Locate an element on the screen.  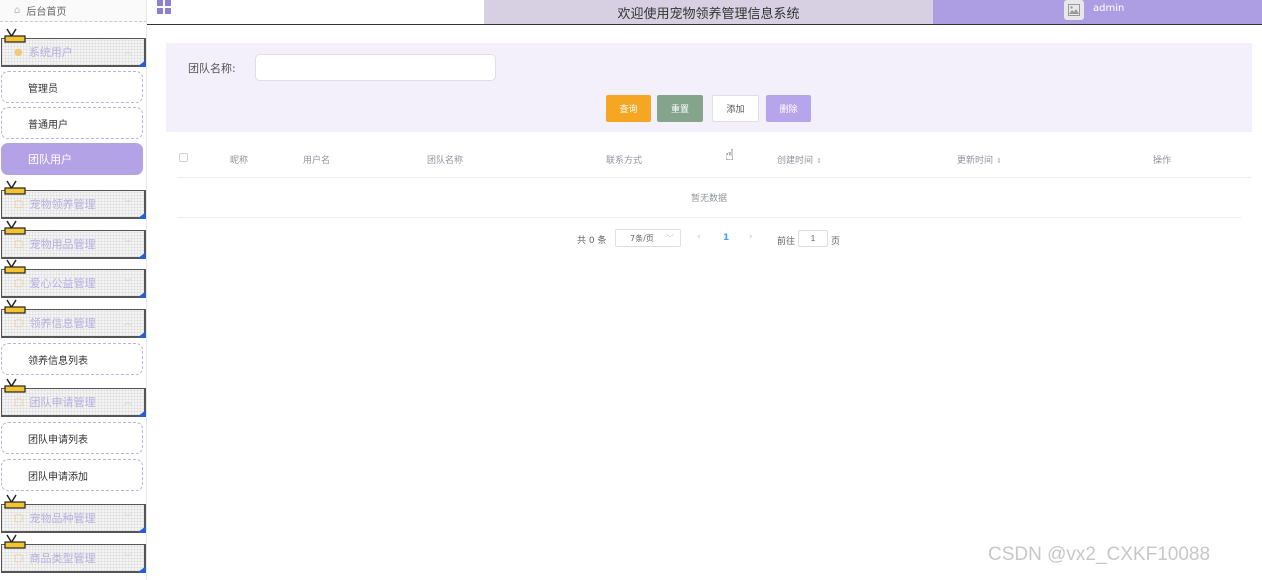
sidebar-item-label: 领养信息列表 is located at coordinates (58, 361).